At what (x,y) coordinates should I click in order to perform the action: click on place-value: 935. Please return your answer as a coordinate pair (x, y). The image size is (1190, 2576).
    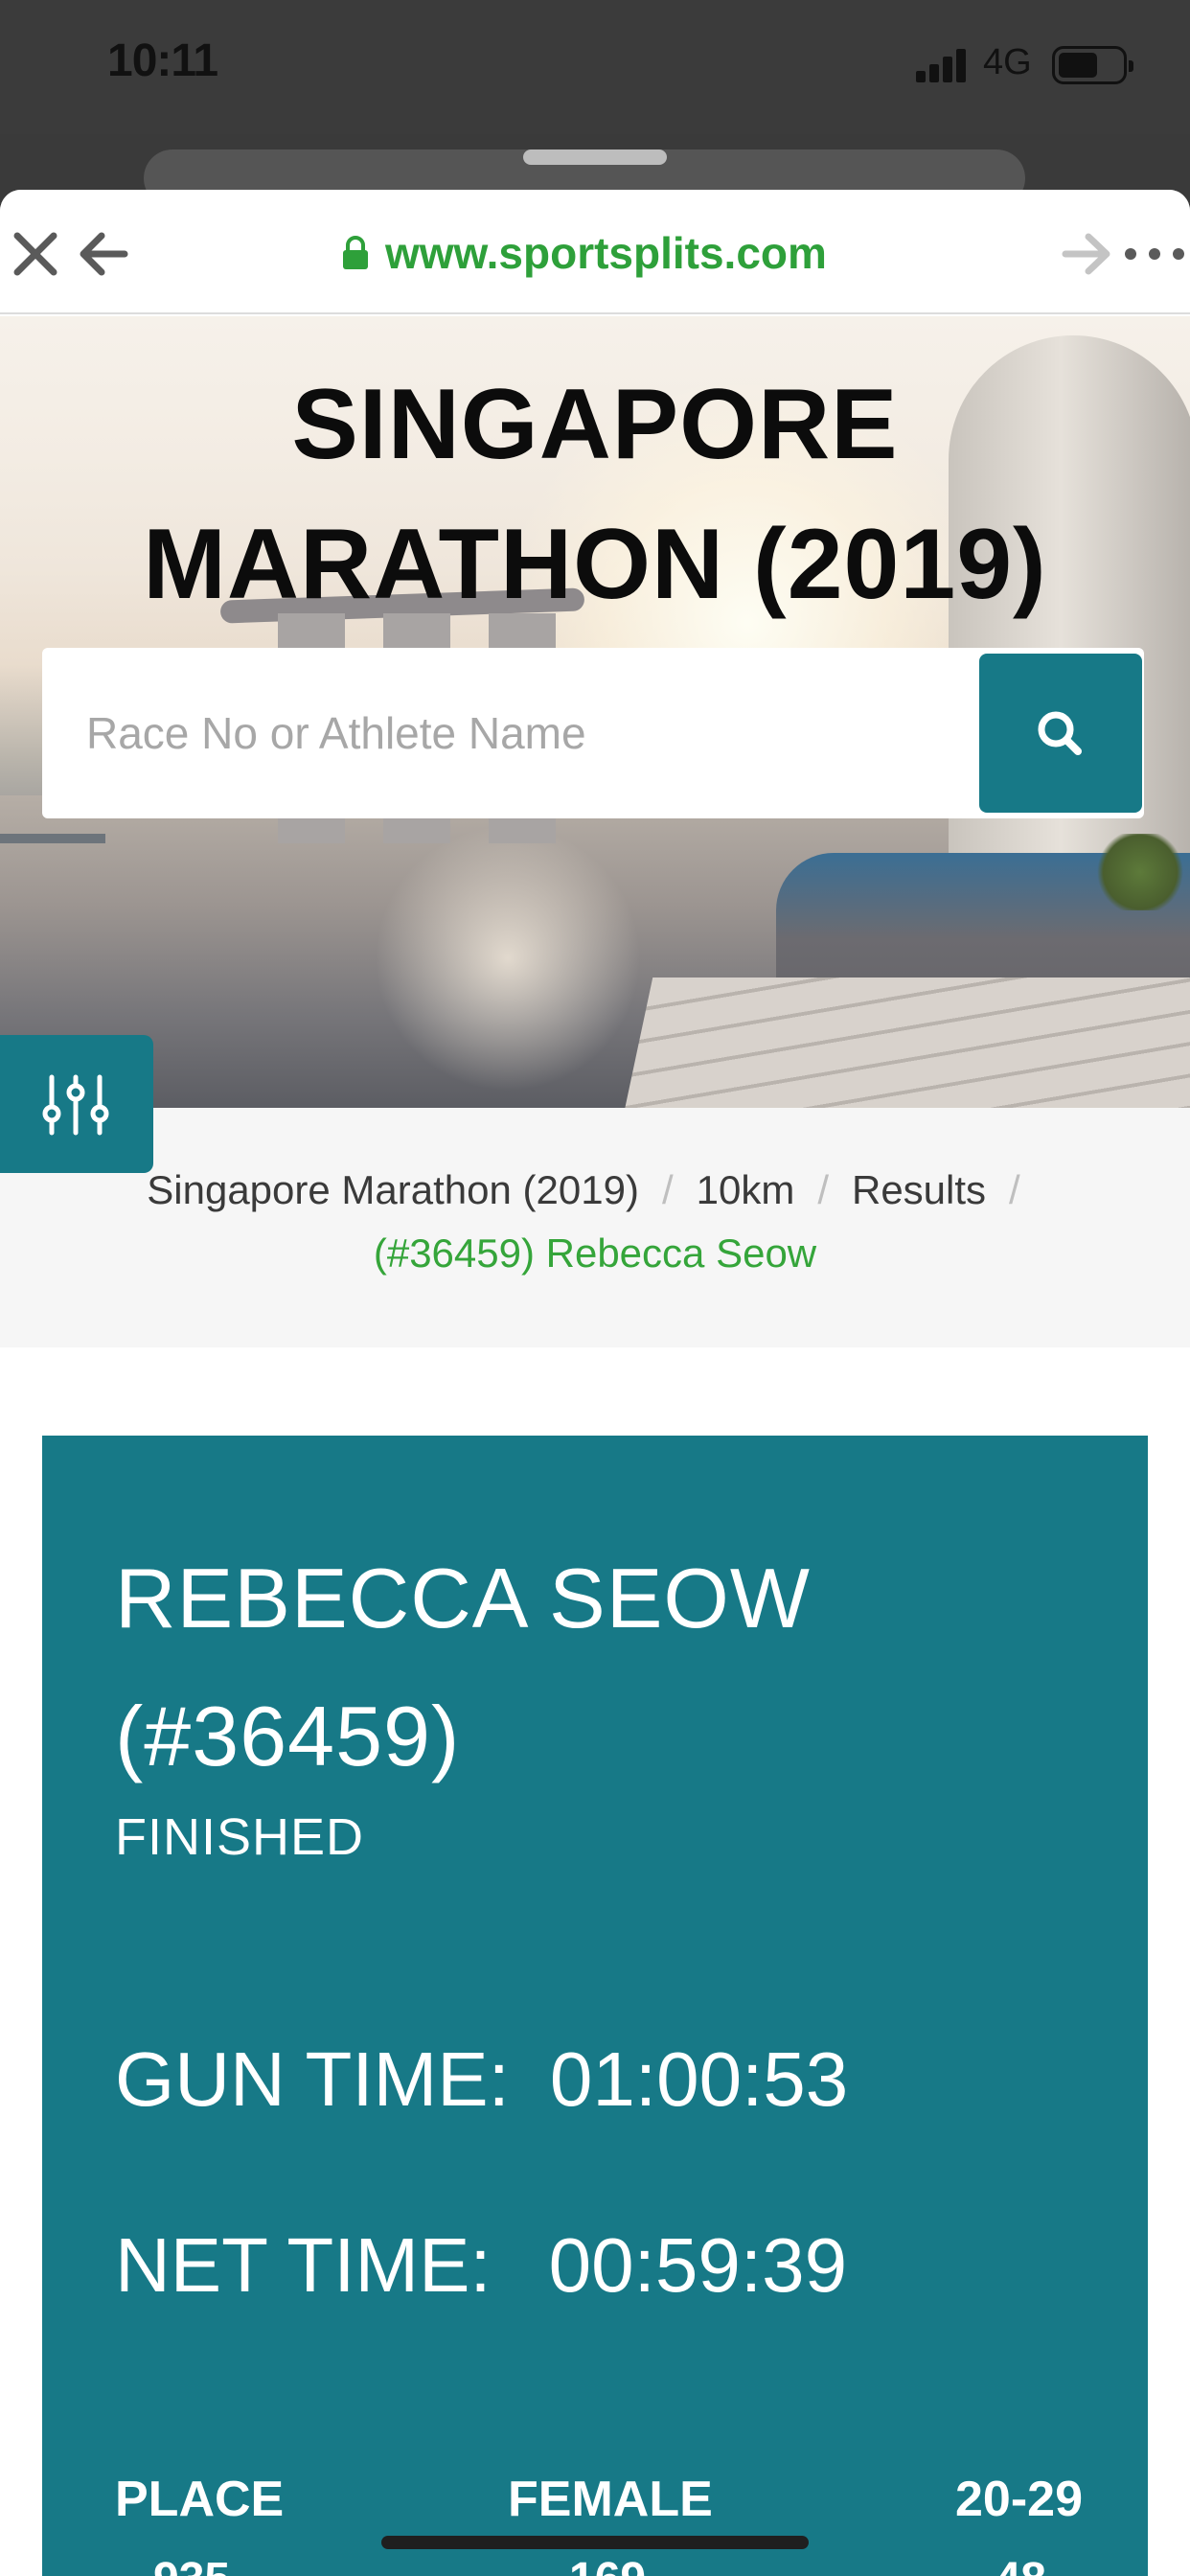
    Looking at the image, I should click on (191, 2564).